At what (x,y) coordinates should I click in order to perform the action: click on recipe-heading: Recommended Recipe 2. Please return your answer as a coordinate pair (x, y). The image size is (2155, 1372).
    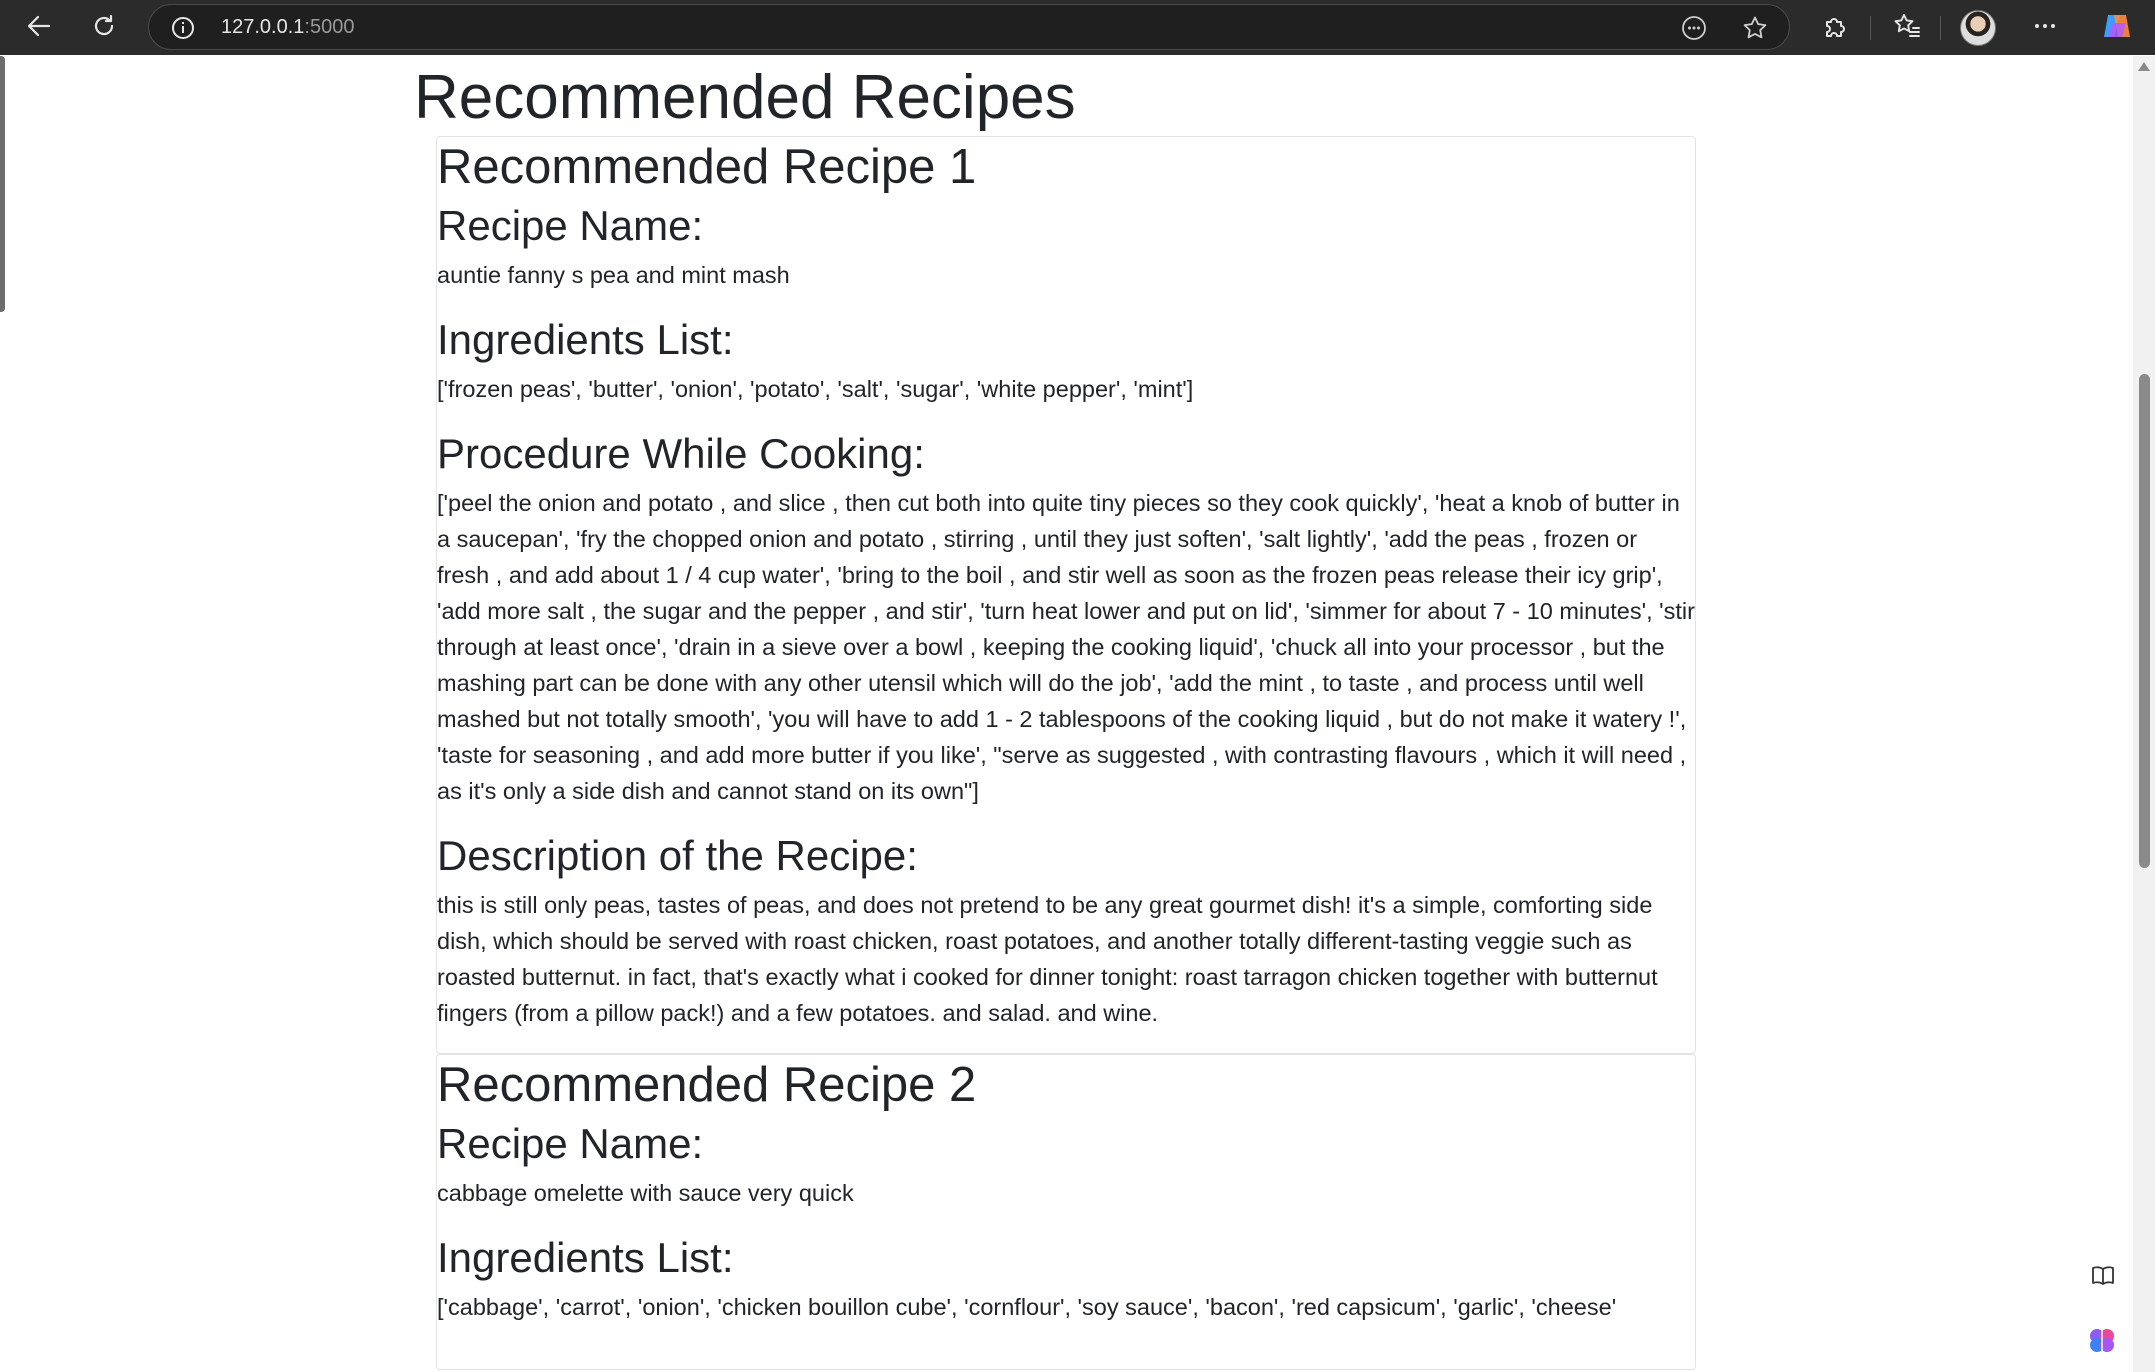
    Looking at the image, I should click on (707, 1085).